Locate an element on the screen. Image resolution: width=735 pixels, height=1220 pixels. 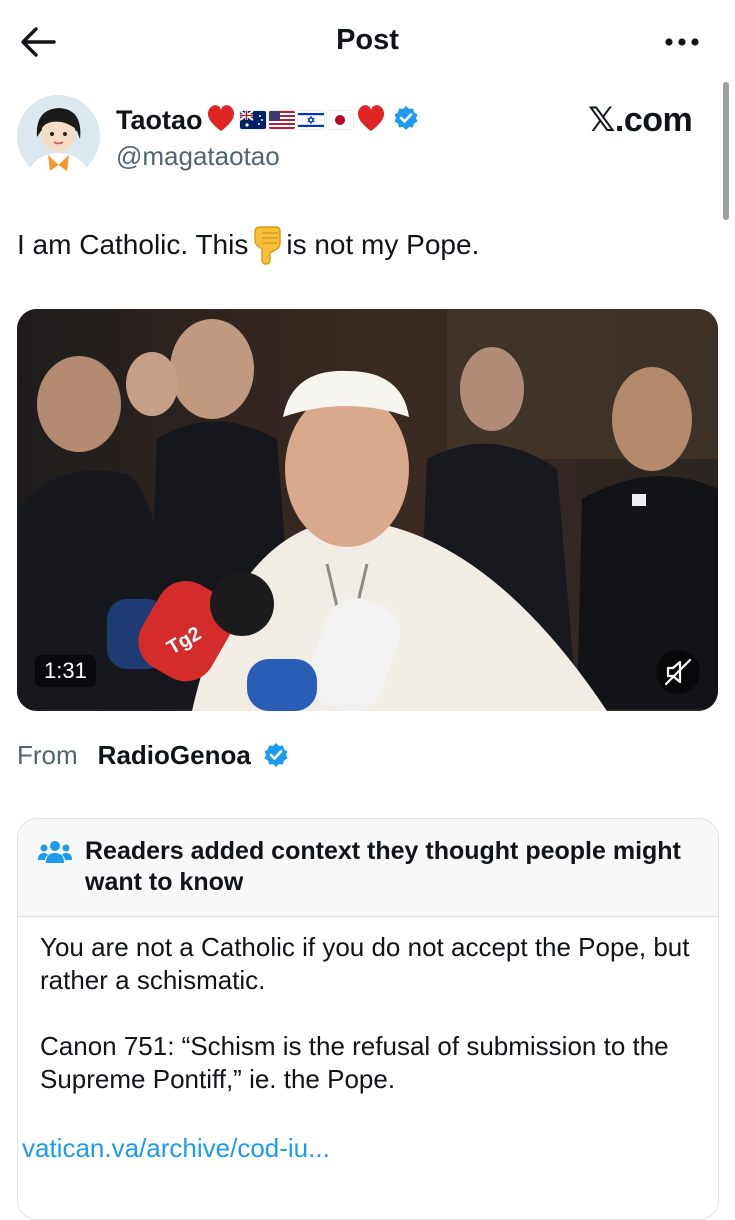
author-handle: @magataotao is located at coordinates (198, 156).